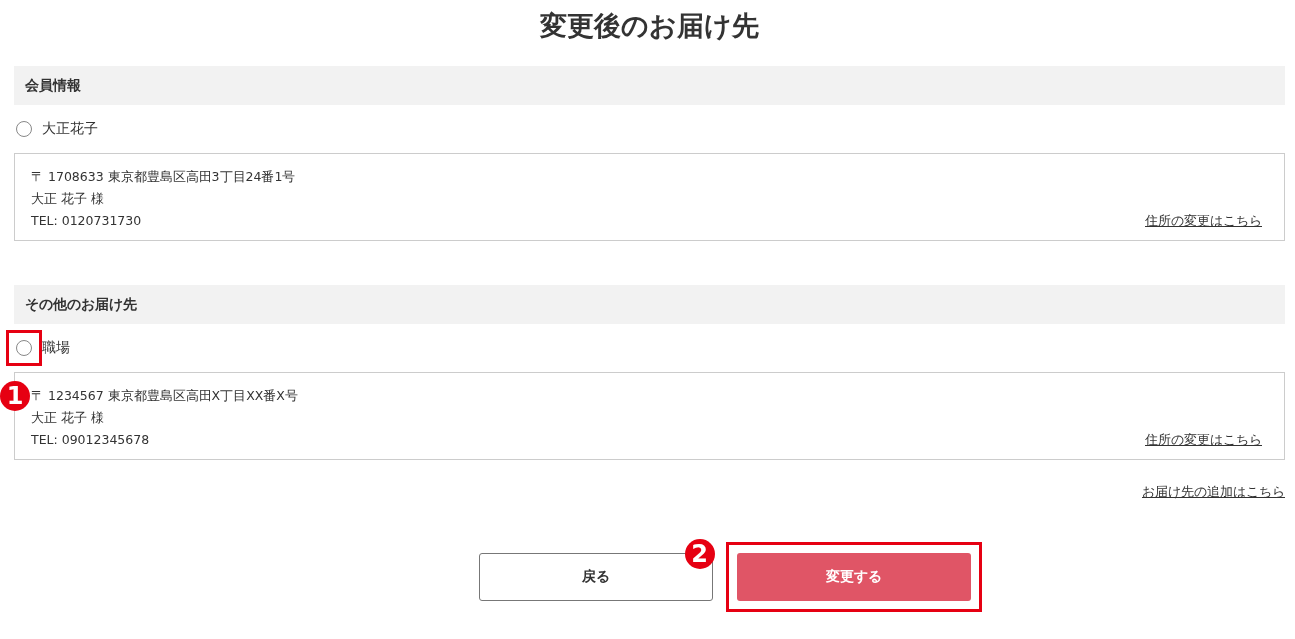 This screenshot has height=639, width=1295. What do you see at coordinates (164, 396) in the screenshot?
I see `postal-address: 〒 1234567 東京都豊島区高田X丁目XX番X号` at bounding box center [164, 396].